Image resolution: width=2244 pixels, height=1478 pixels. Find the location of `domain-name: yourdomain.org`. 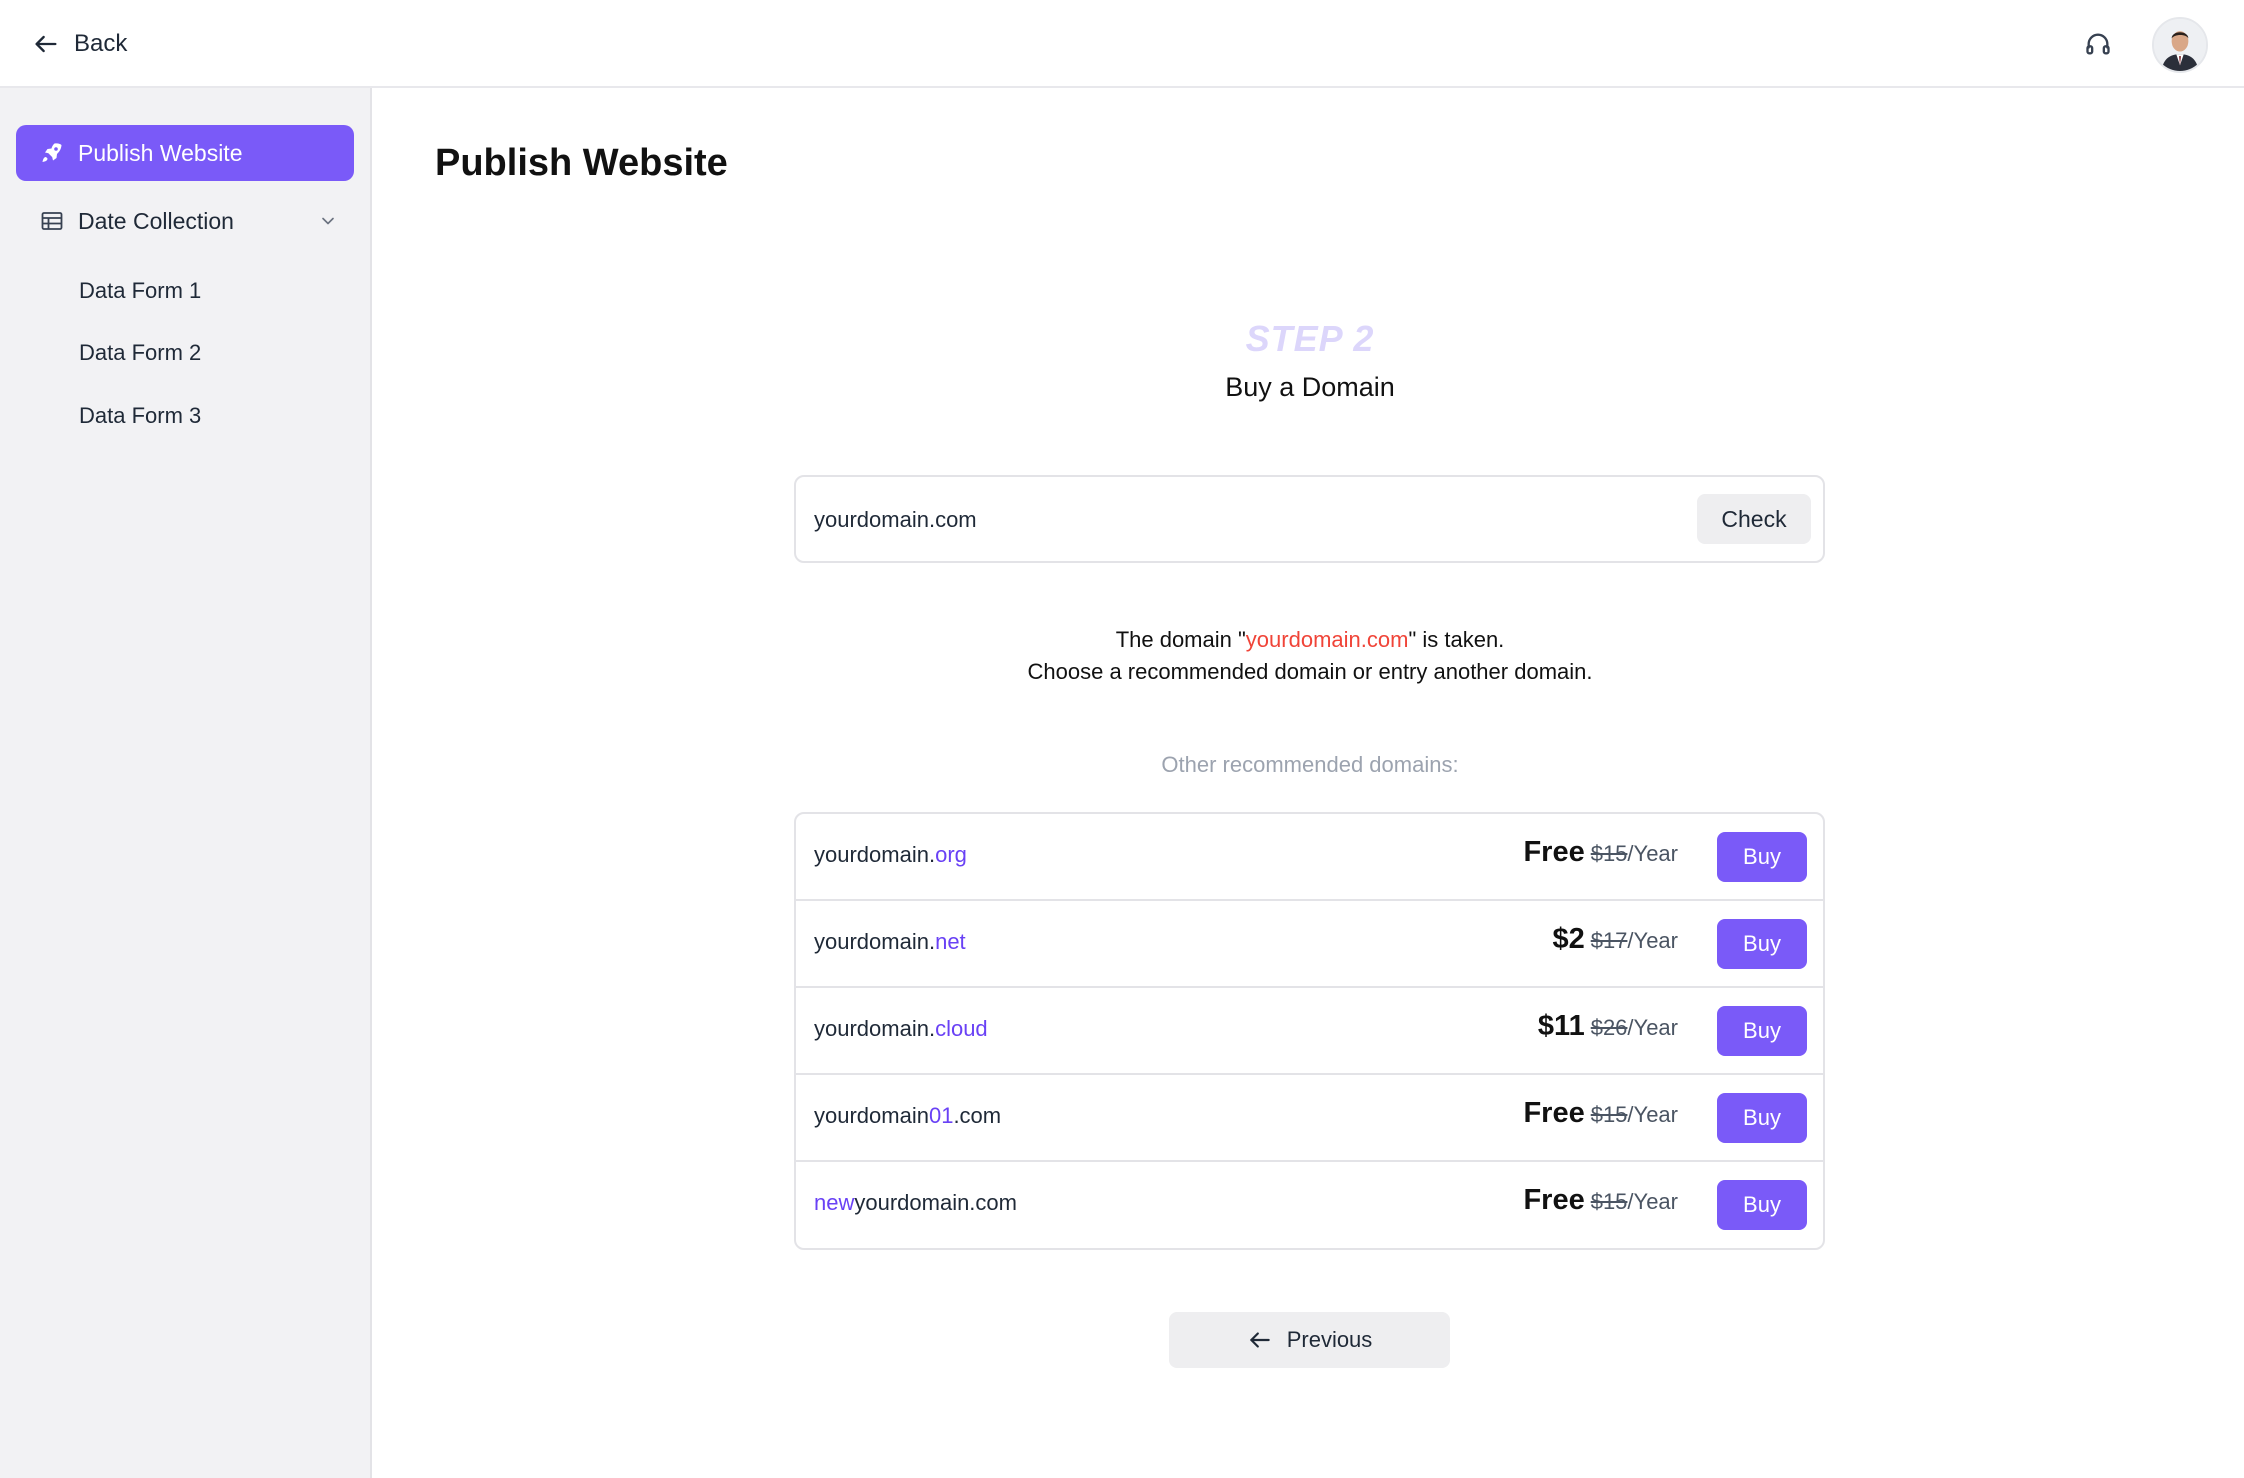

domain-name: yourdomain.org is located at coordinates (890, 855).